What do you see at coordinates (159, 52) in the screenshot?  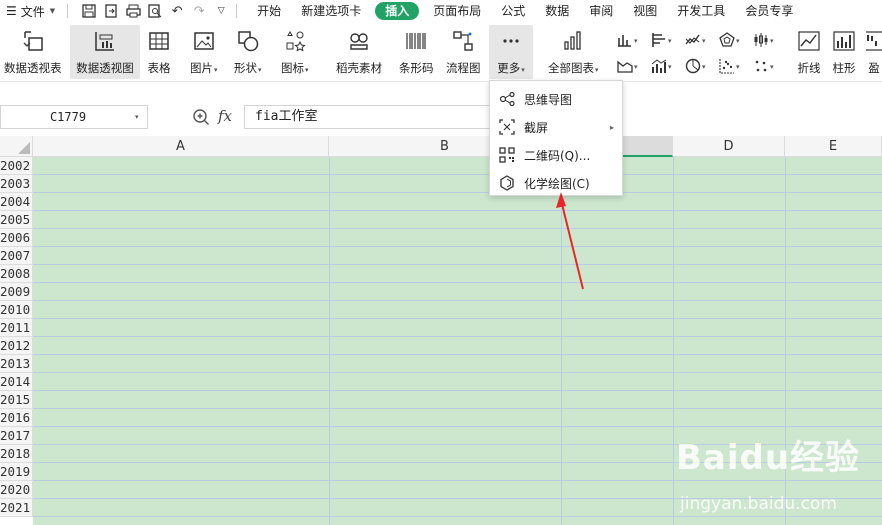 I see `table-button: 表格` at bounding box center [159, 52].